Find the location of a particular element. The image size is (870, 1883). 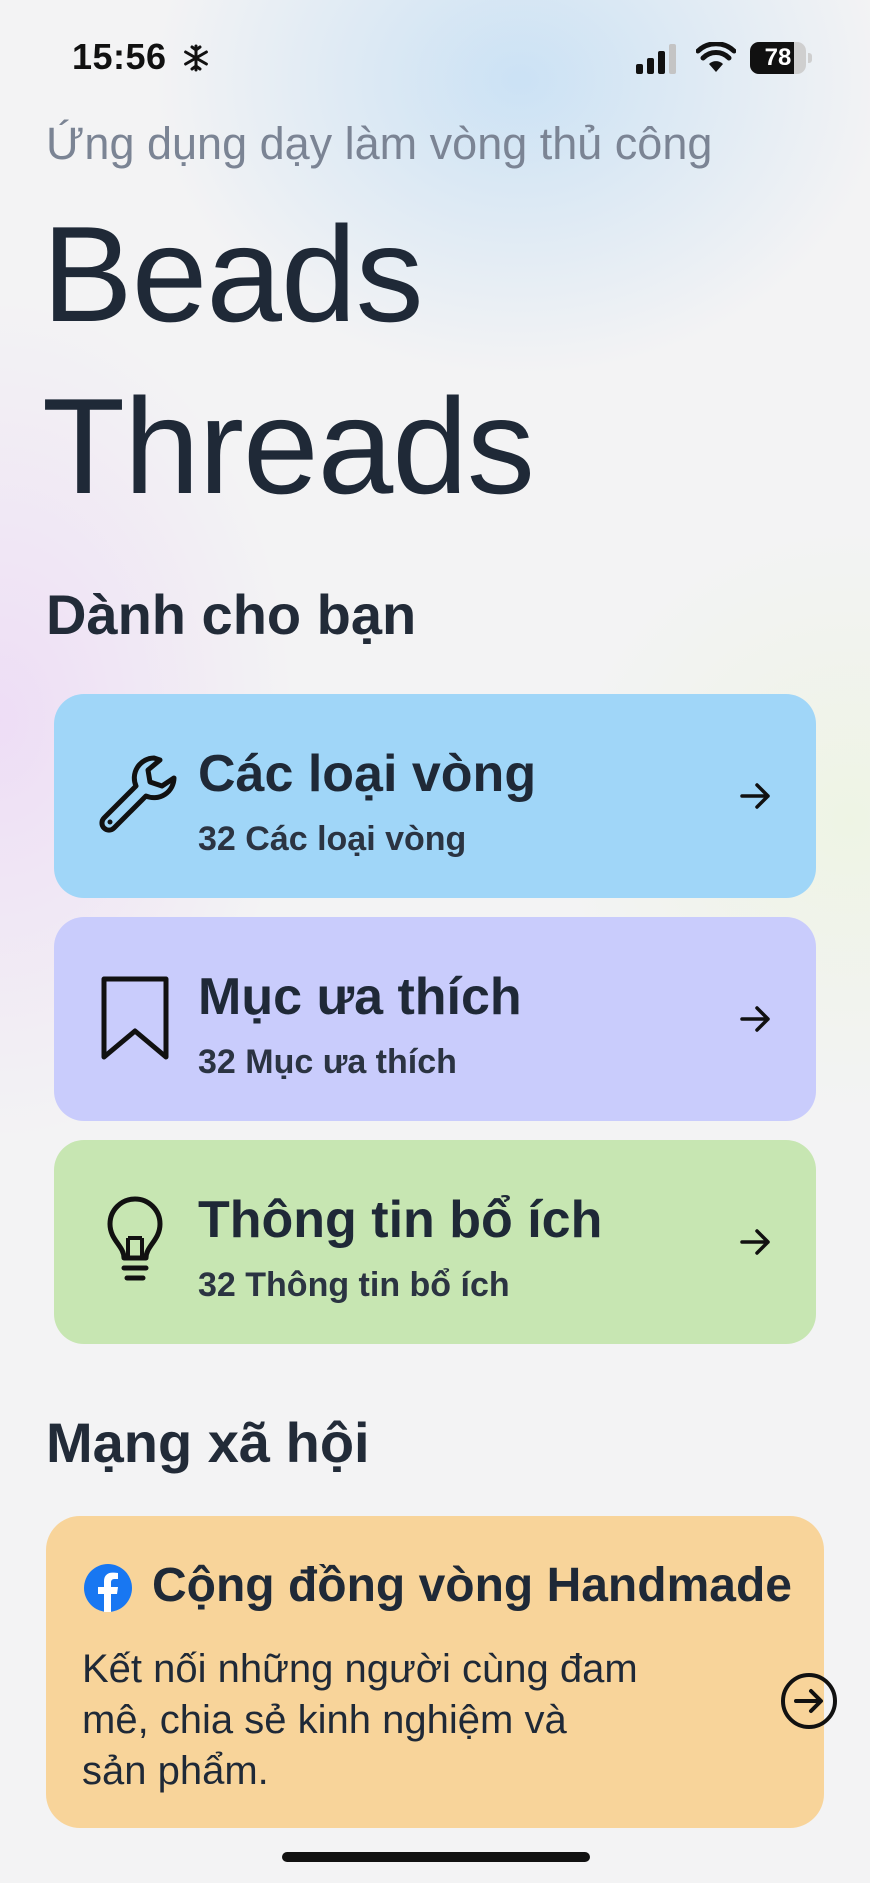

bookmark-icon is located at coordinates (135, 1018).